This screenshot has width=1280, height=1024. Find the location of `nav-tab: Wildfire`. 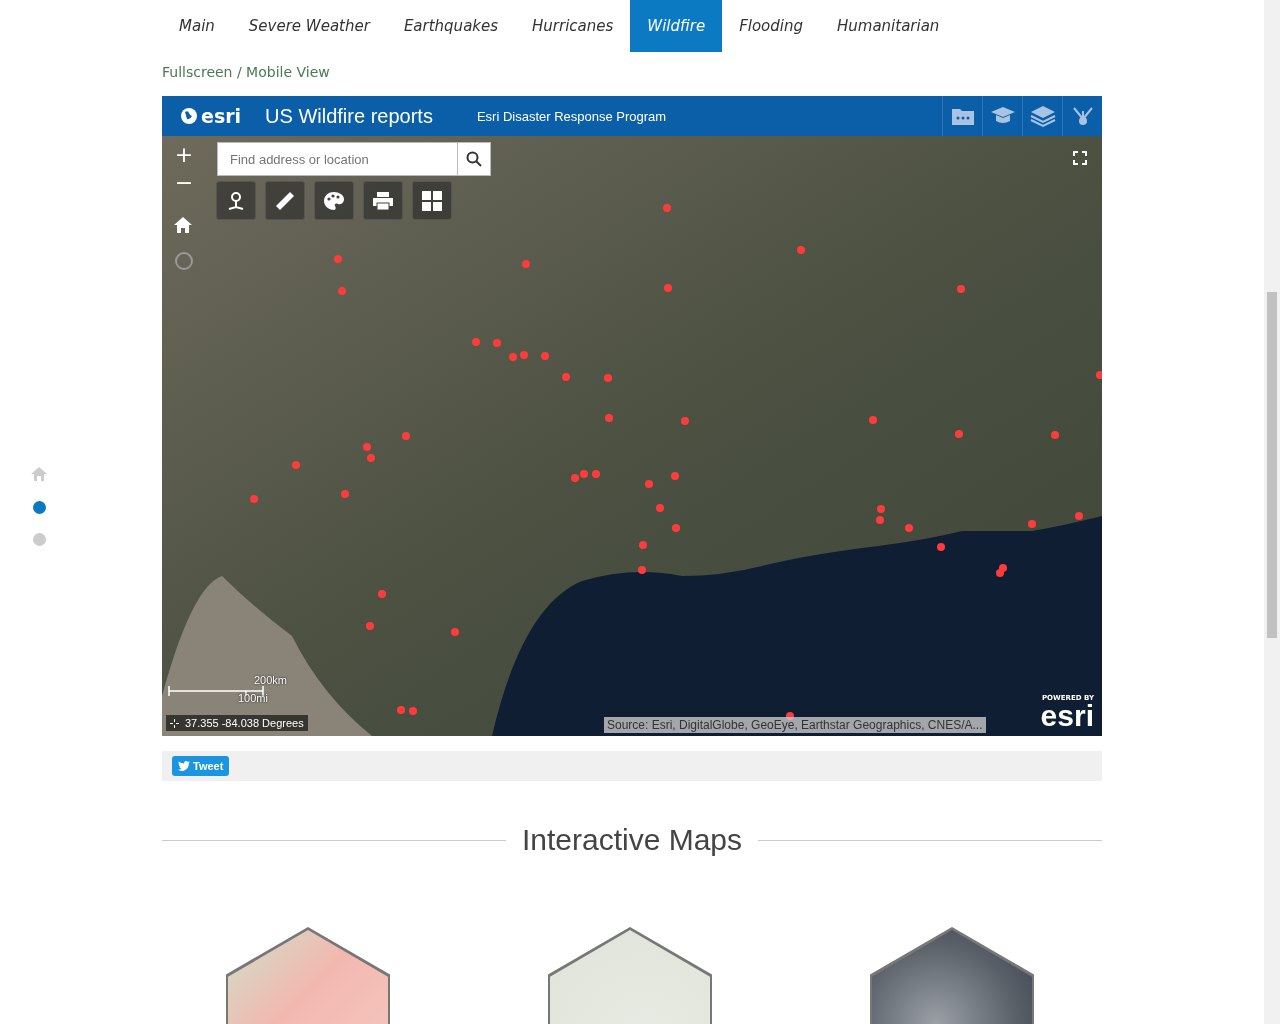

nav-tab: Wildfire is located at coordinates (676, 26).